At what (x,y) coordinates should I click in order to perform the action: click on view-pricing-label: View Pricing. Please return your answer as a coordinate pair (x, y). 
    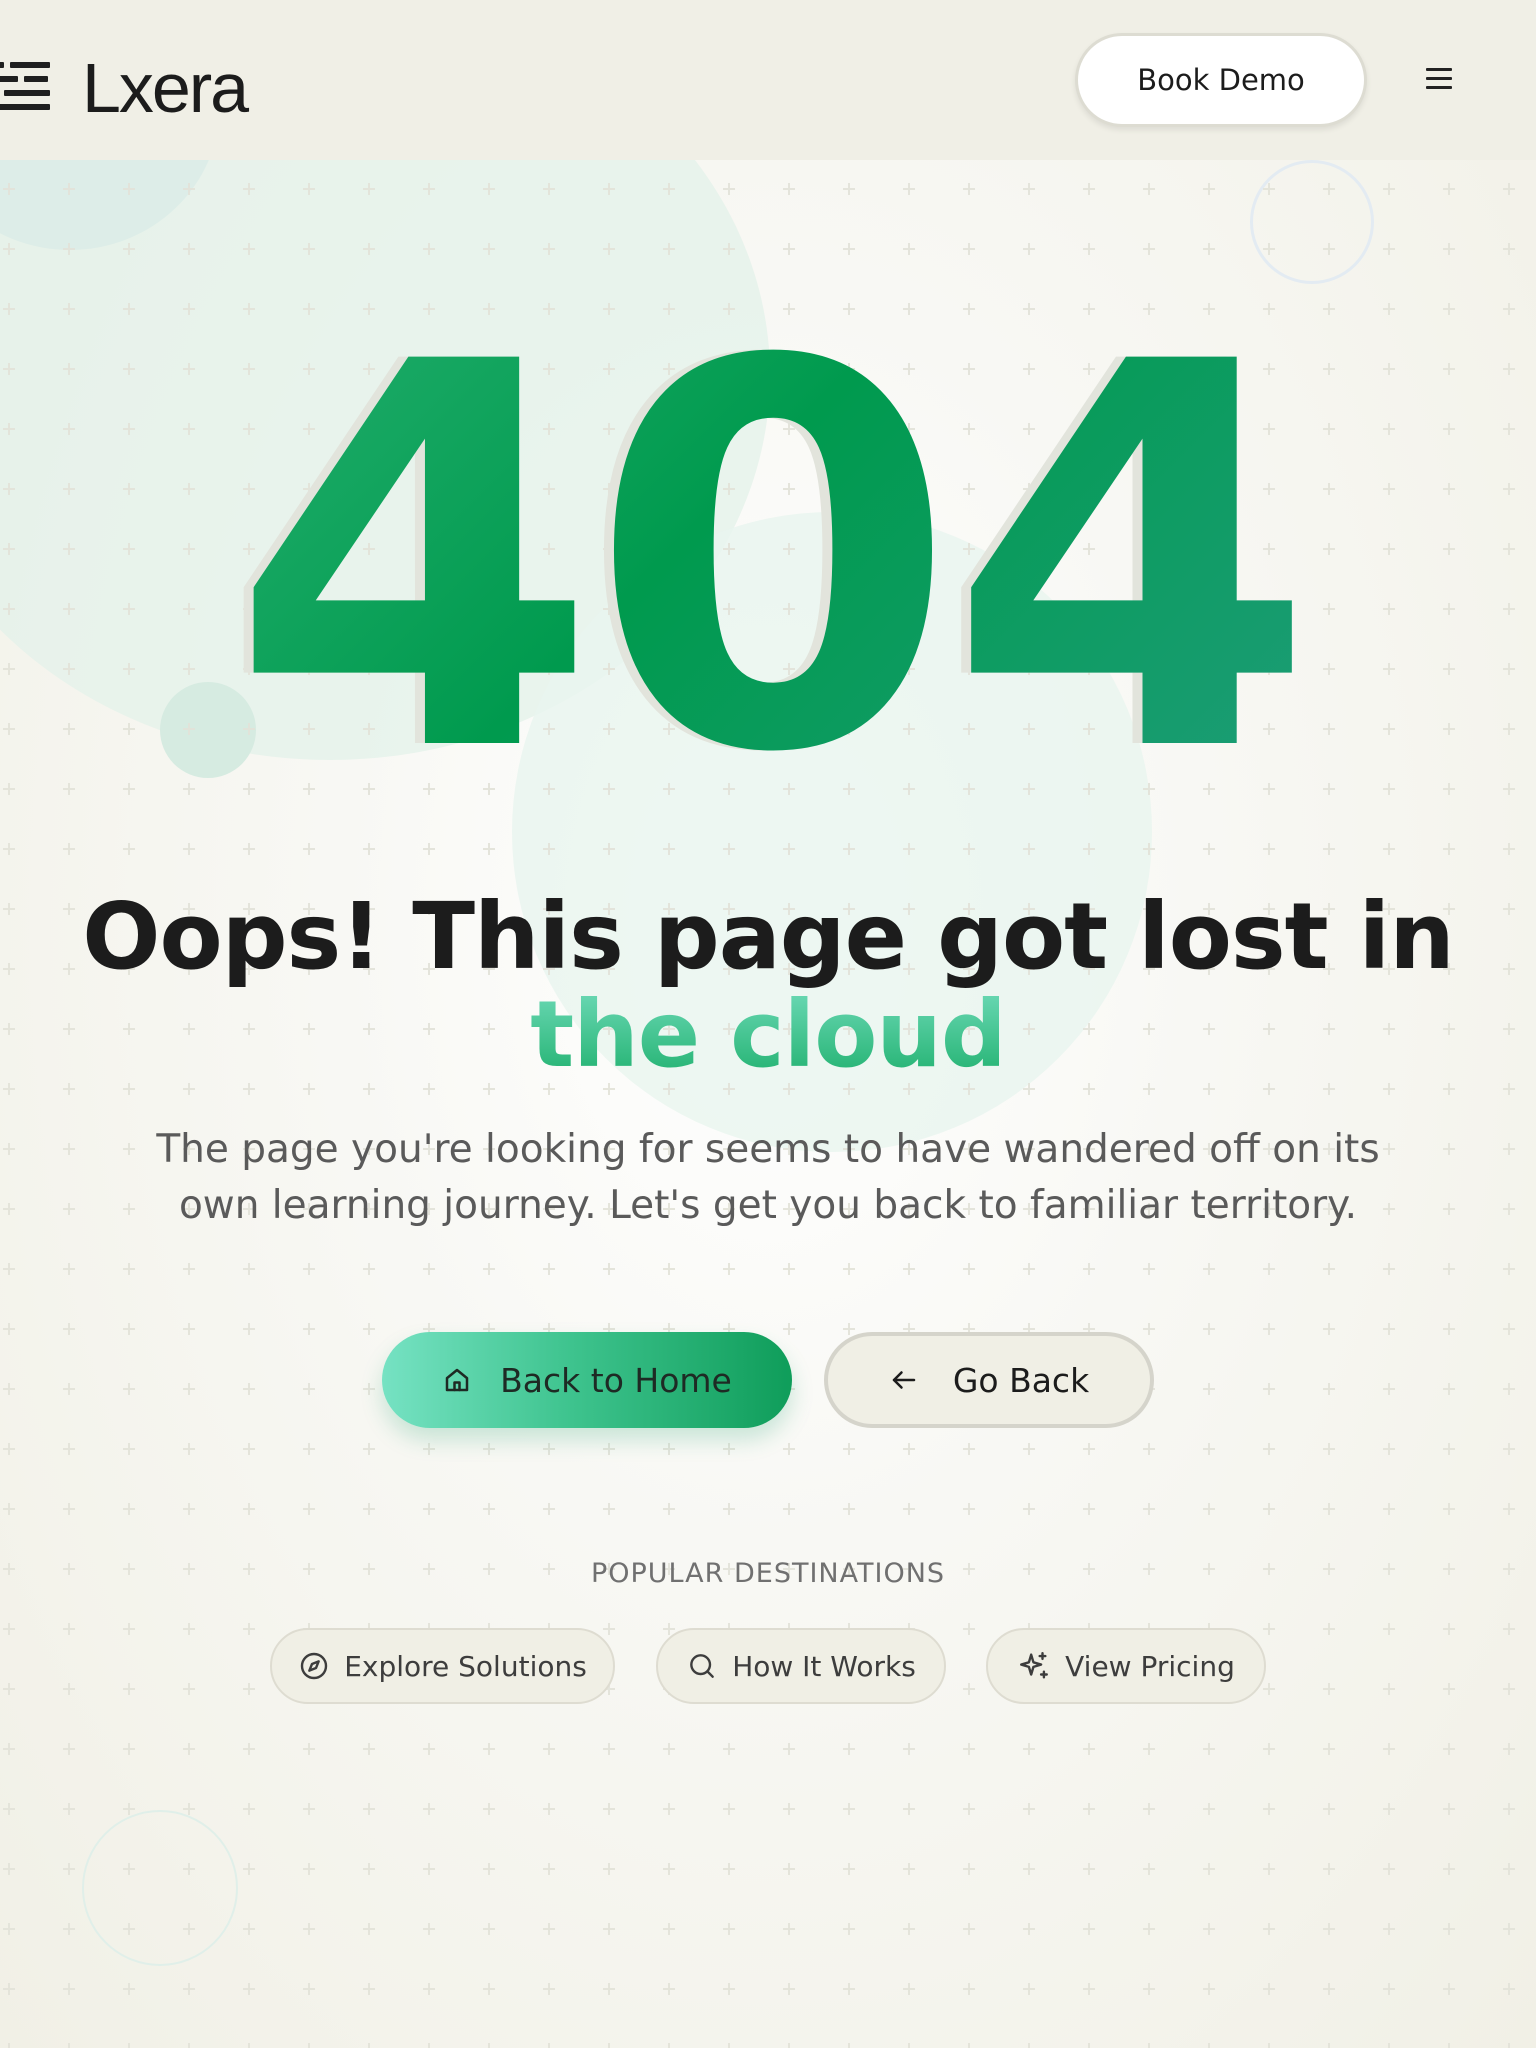
    Looking at the image, I should click on (1150, 1666).